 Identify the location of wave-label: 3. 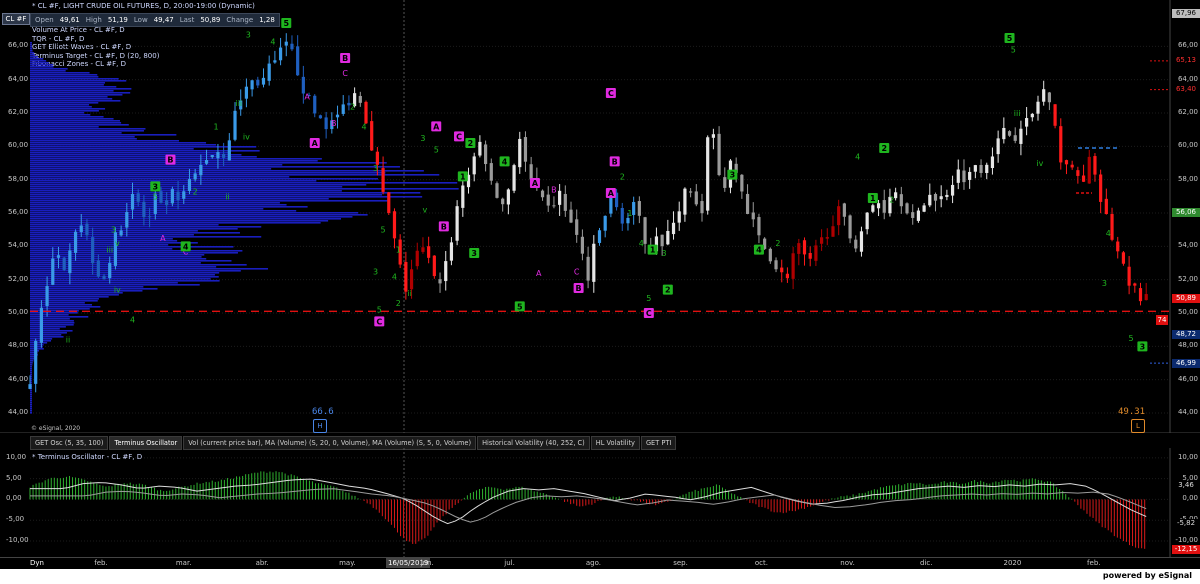
(155, 186).